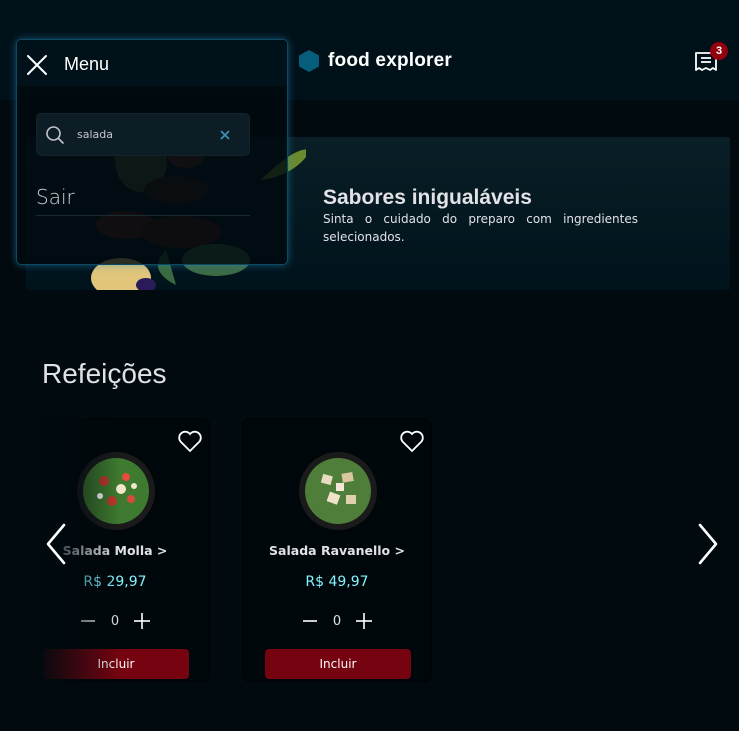 This screenshot has width=739, height=731. Describe the element at coordinates (427, 197) in the screenshot. I see `banner-title: Sabores inigualáveis` at that location.